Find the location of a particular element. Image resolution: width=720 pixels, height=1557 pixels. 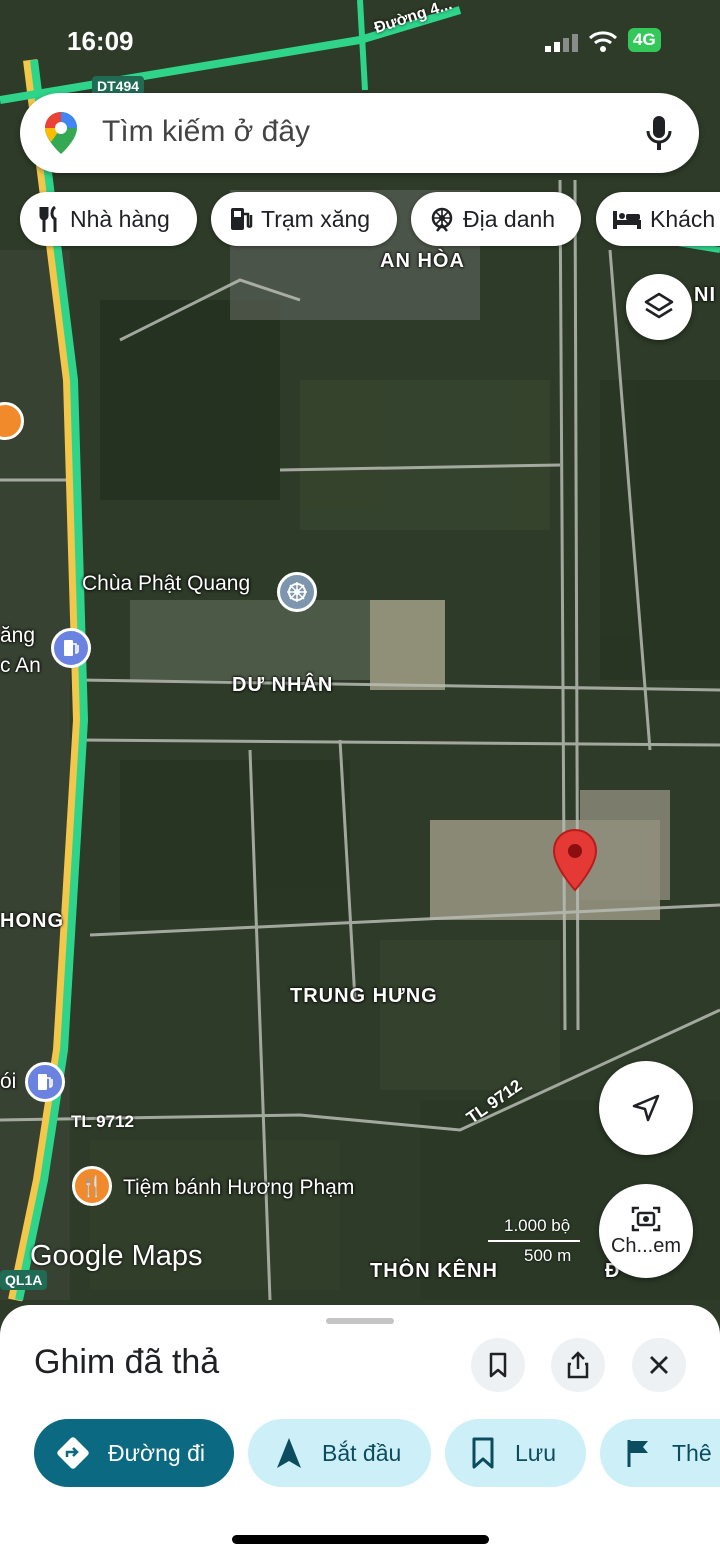

chip-gas-stations: Trạm xăng is located at coordinates (304, 219).